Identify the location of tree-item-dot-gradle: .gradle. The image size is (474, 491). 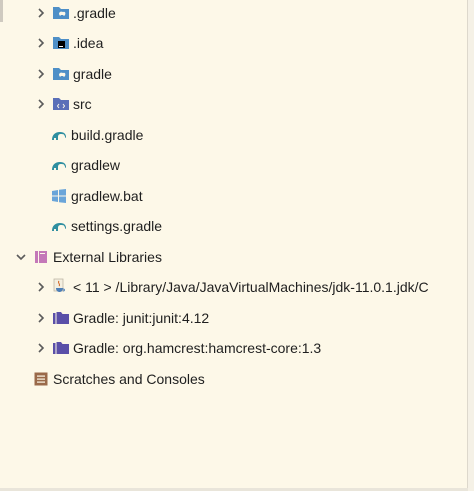
(75, 13).